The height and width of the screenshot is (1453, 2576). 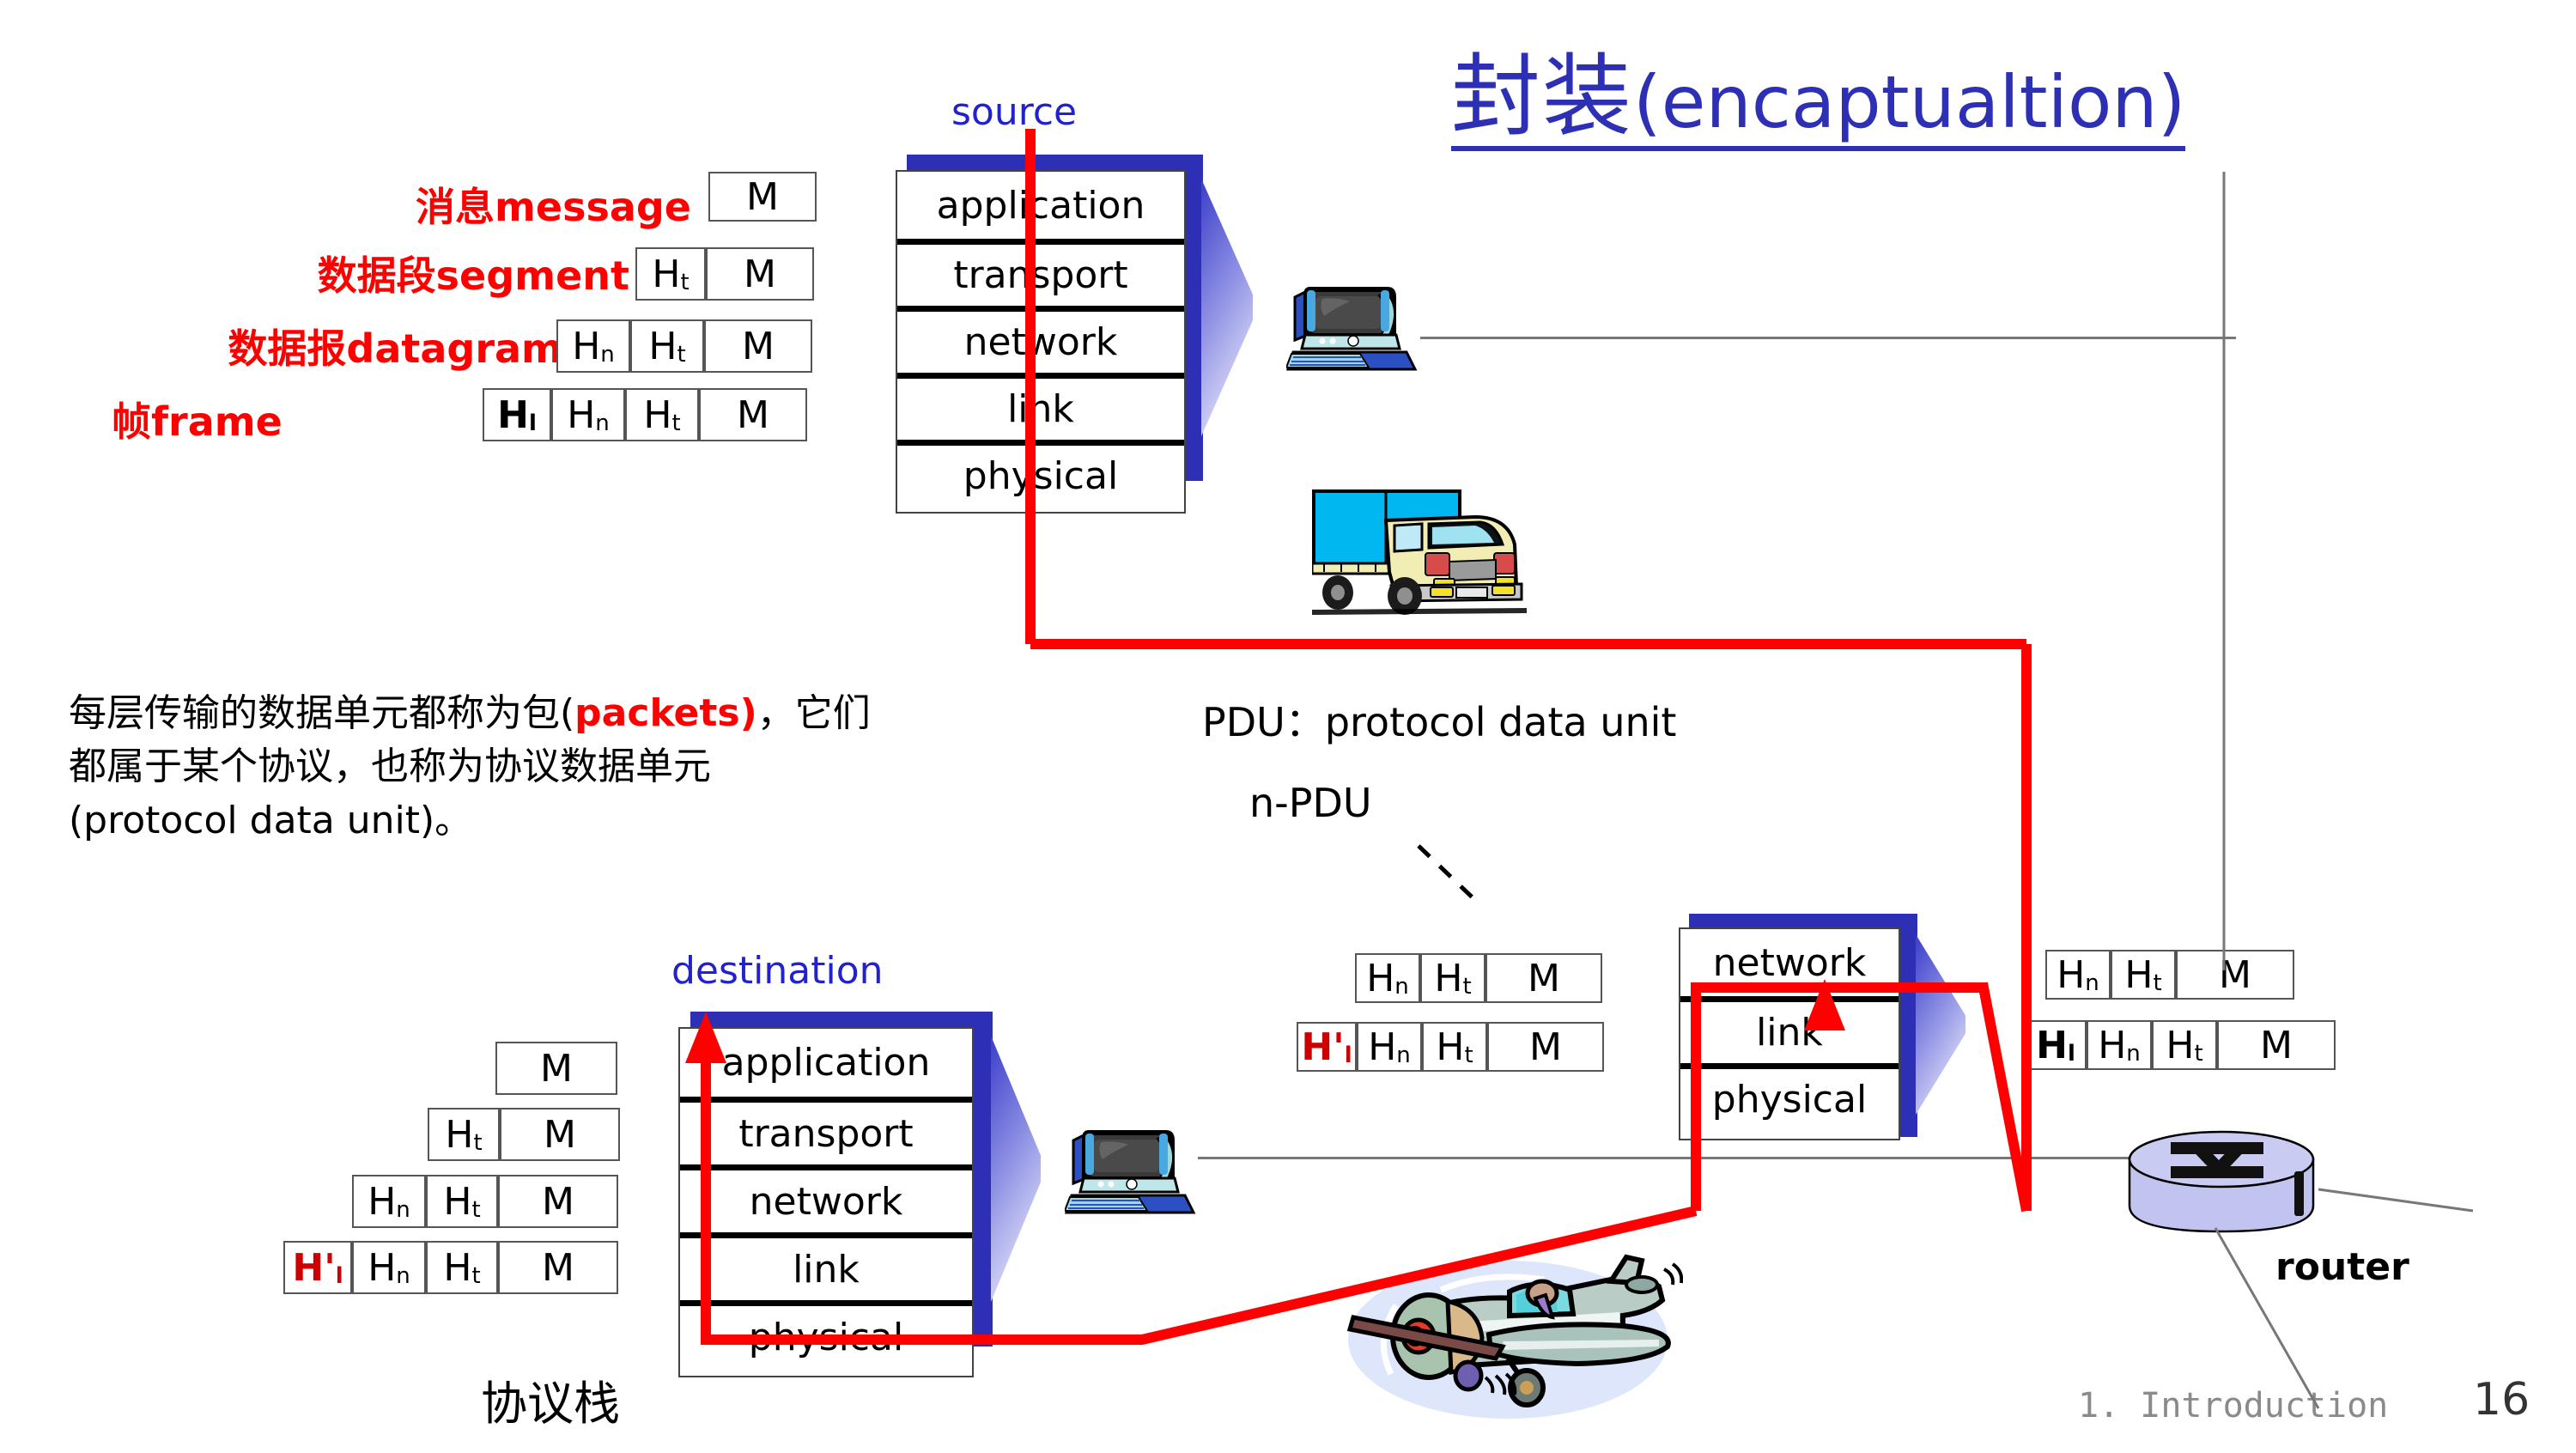 What do you see at coordinates (1828, 338) in the screenshot?
I see `link-line-source` at bounding box center [1828, 338].